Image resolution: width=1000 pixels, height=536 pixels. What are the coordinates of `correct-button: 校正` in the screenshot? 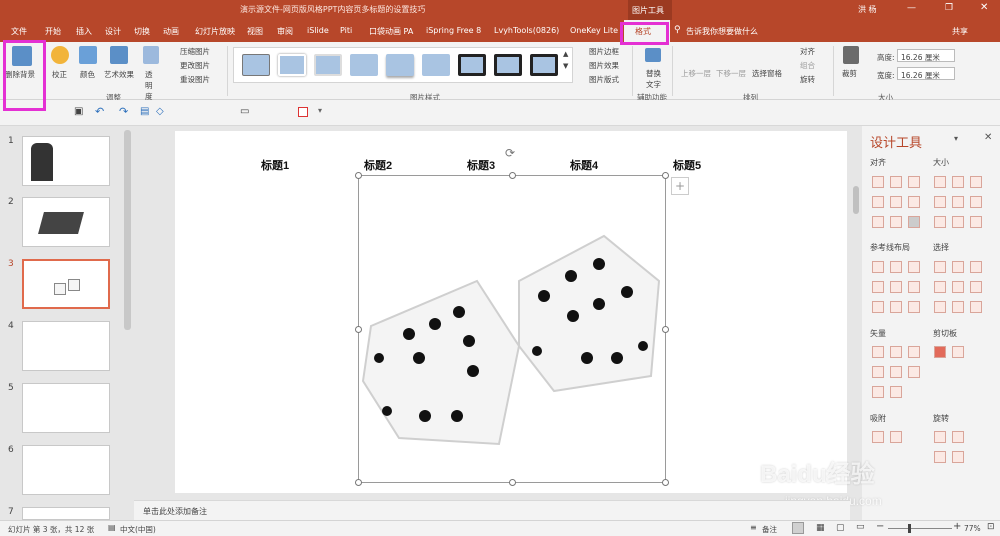 It's located at (59, 74).